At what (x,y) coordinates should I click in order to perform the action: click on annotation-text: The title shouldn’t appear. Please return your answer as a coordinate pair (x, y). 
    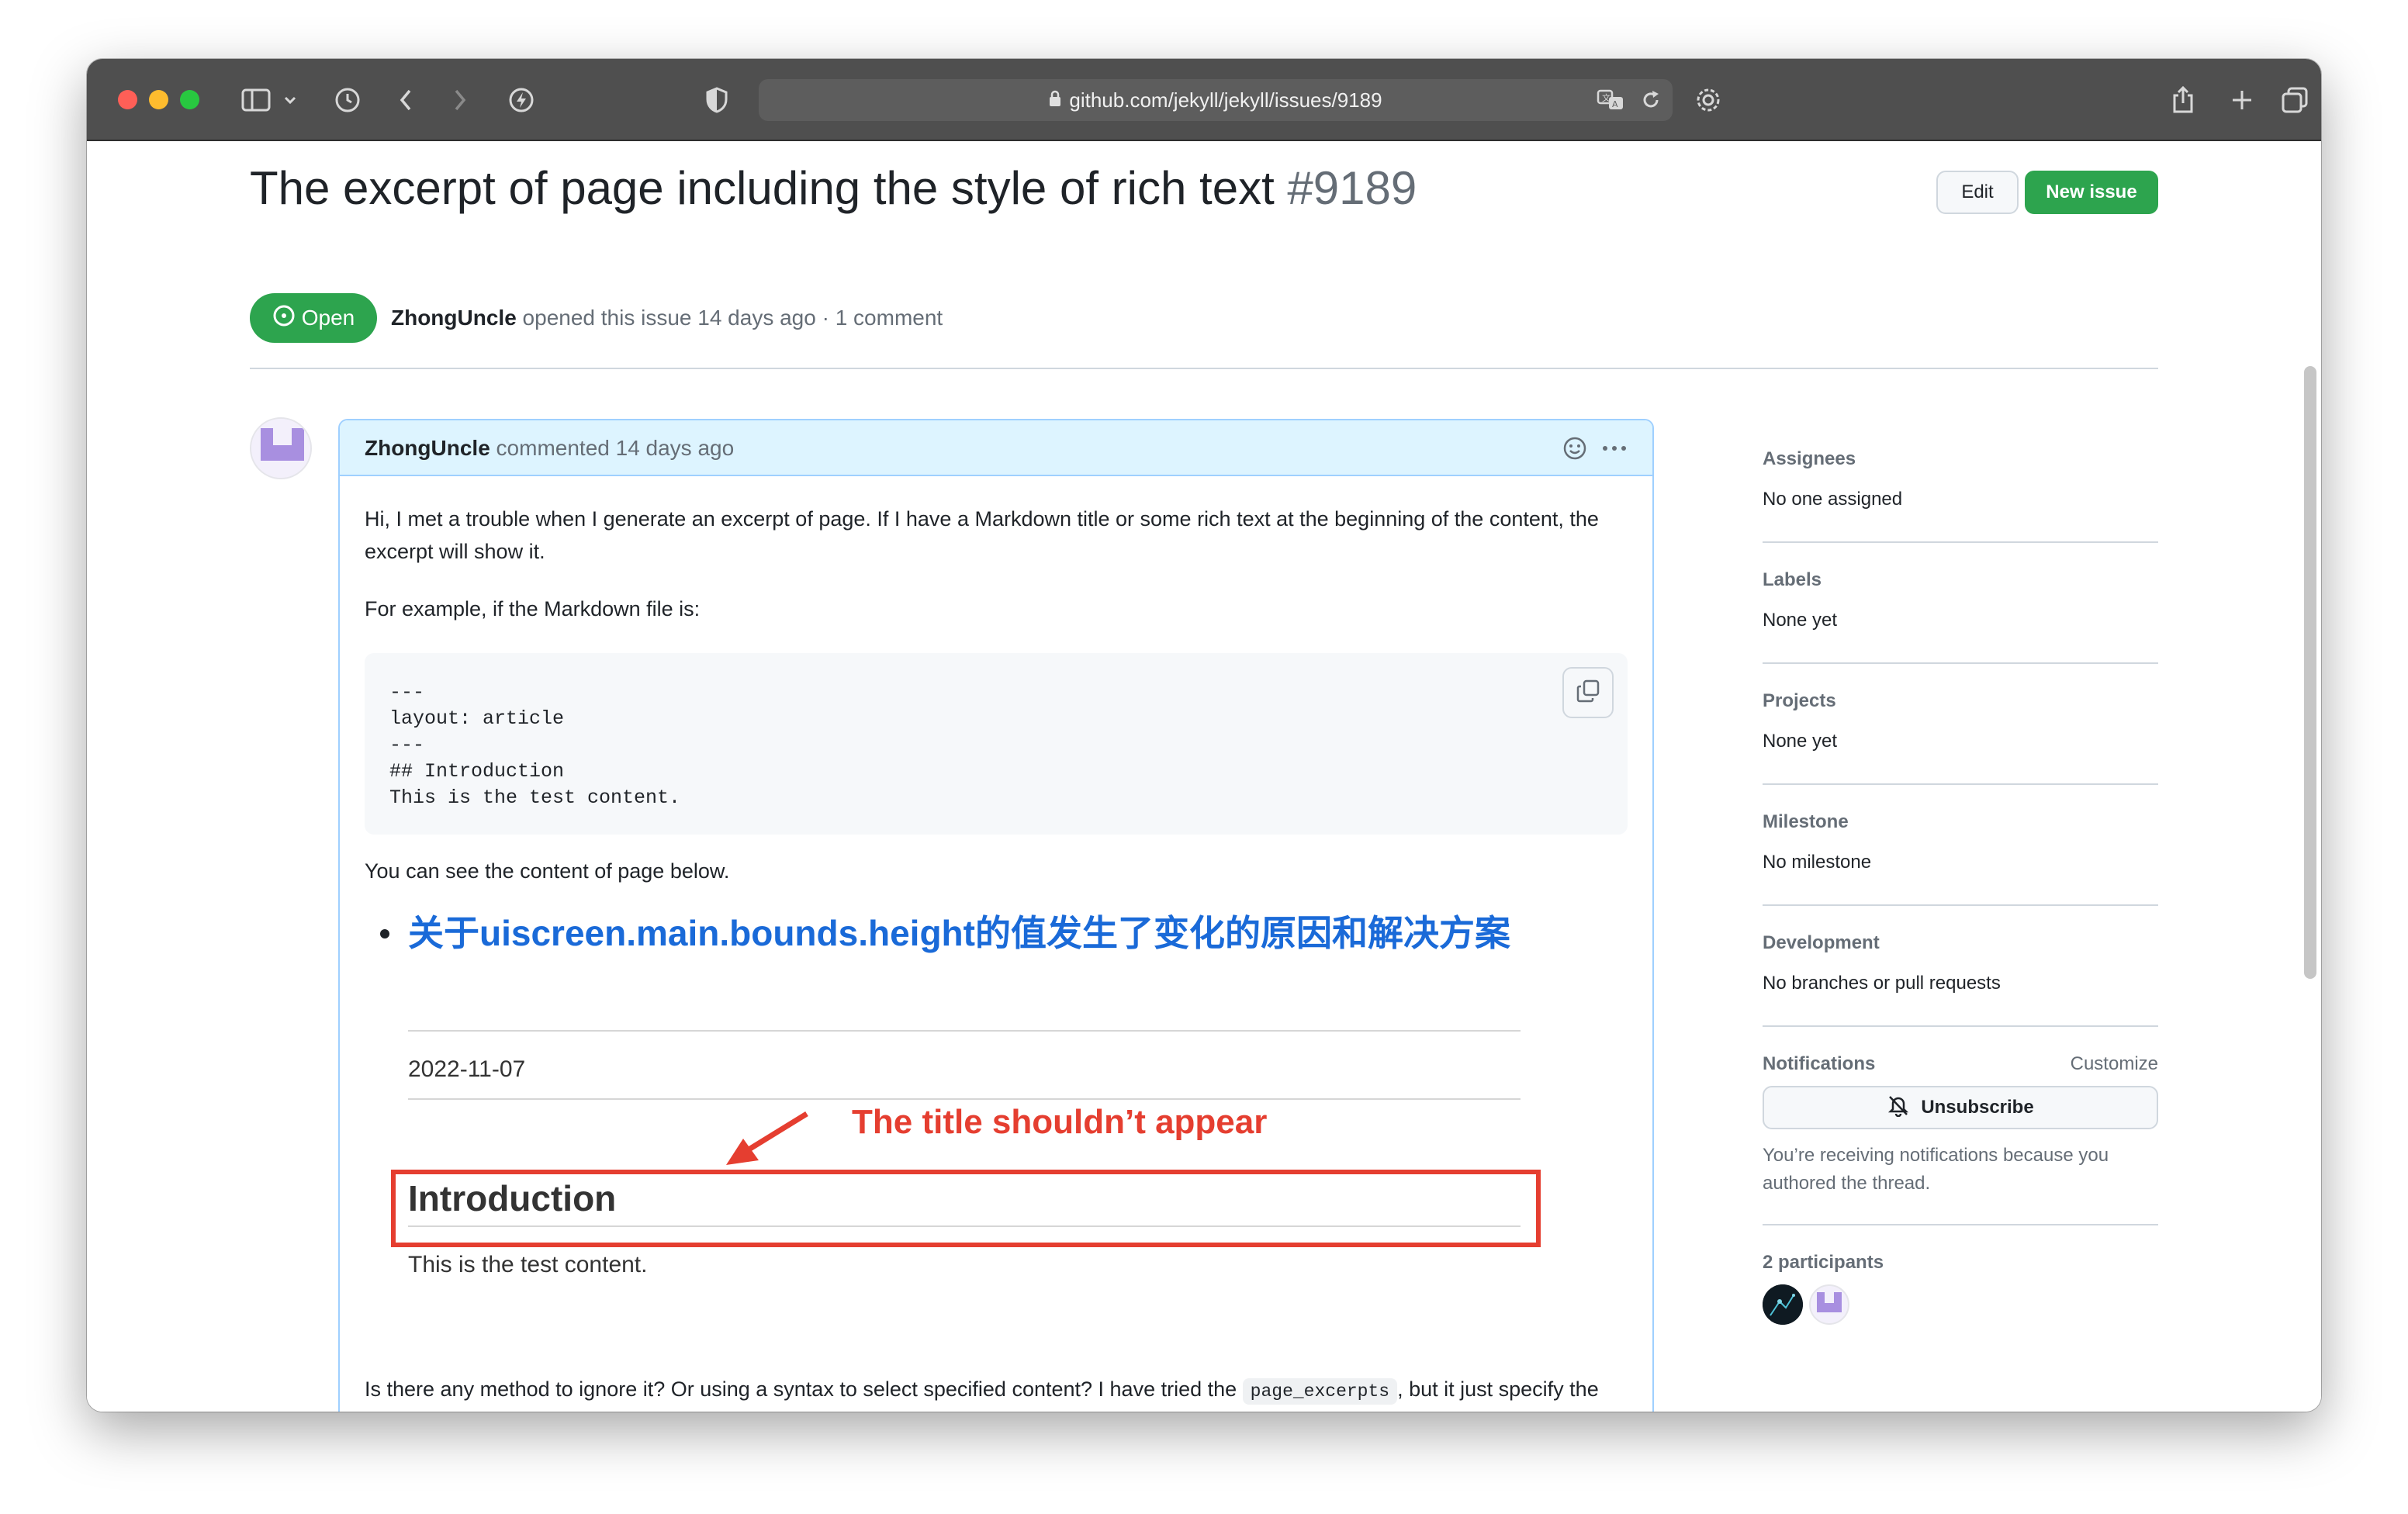
    Looking at the image, I should click on (1060, 1122).